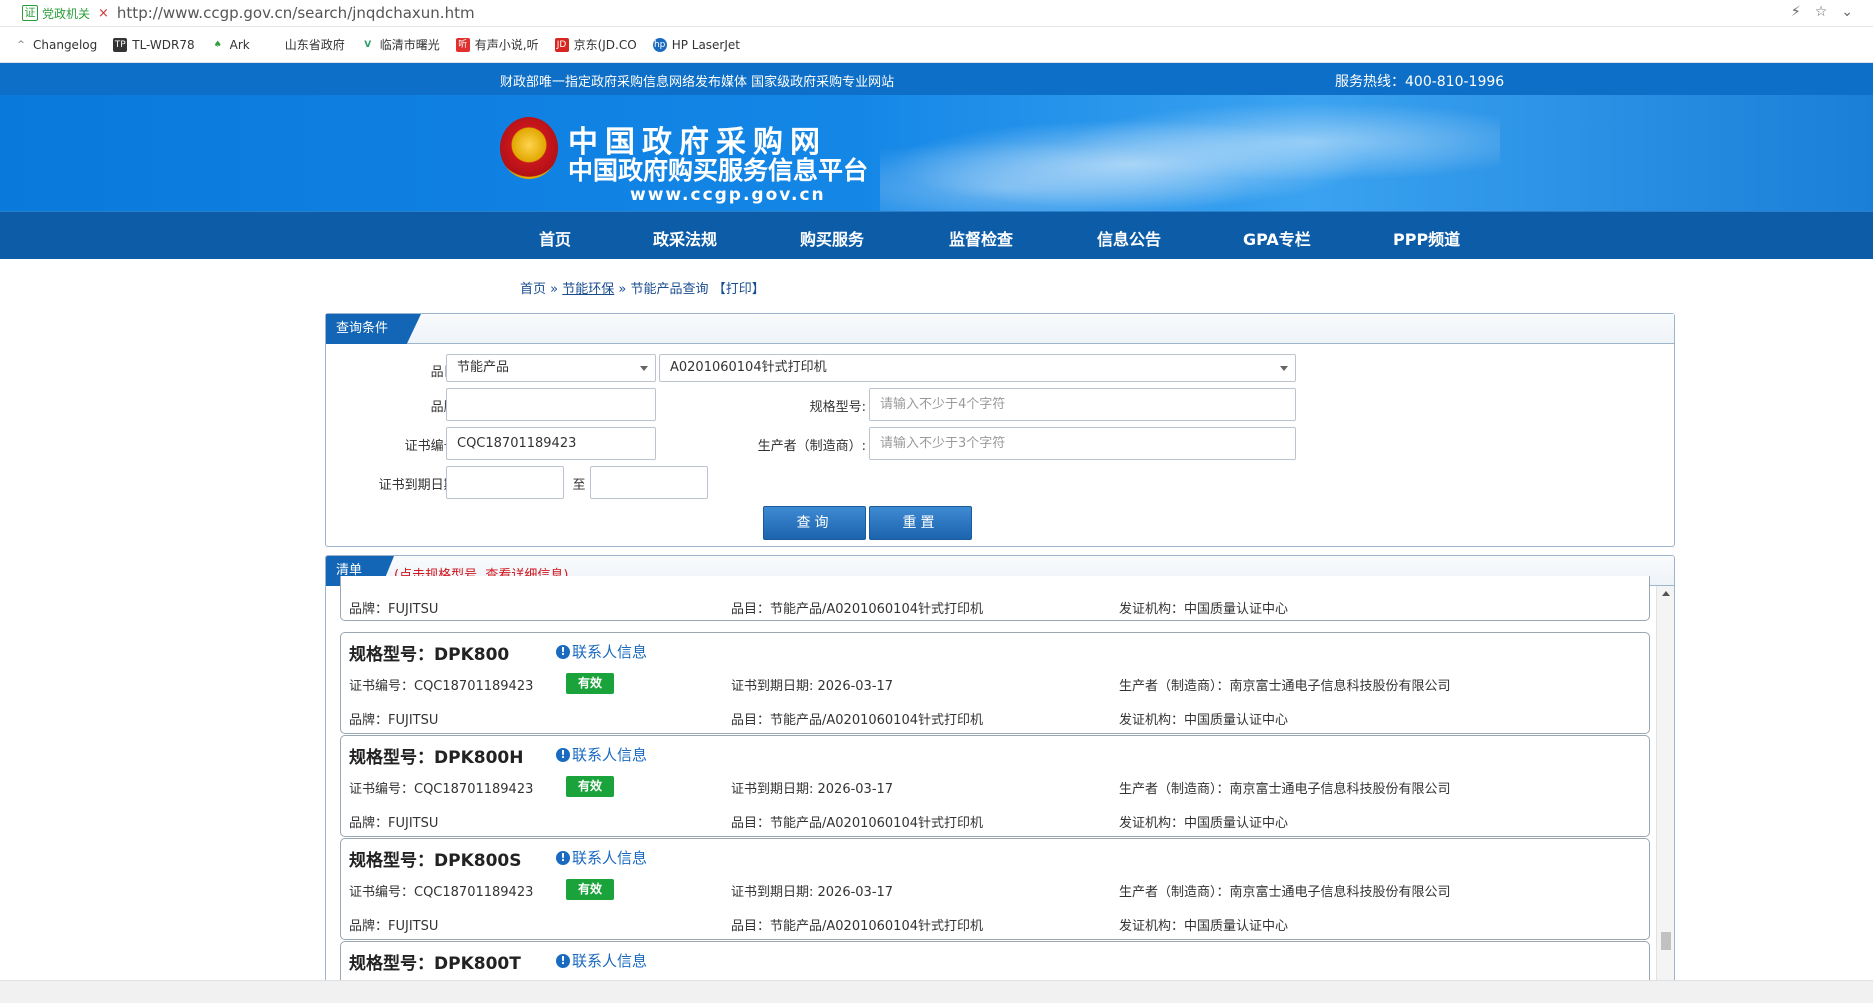  What do you see at coordinates (1666, 941) in the screenshot?
I see `scroll-thumb` at bounding box center [1666, 941].